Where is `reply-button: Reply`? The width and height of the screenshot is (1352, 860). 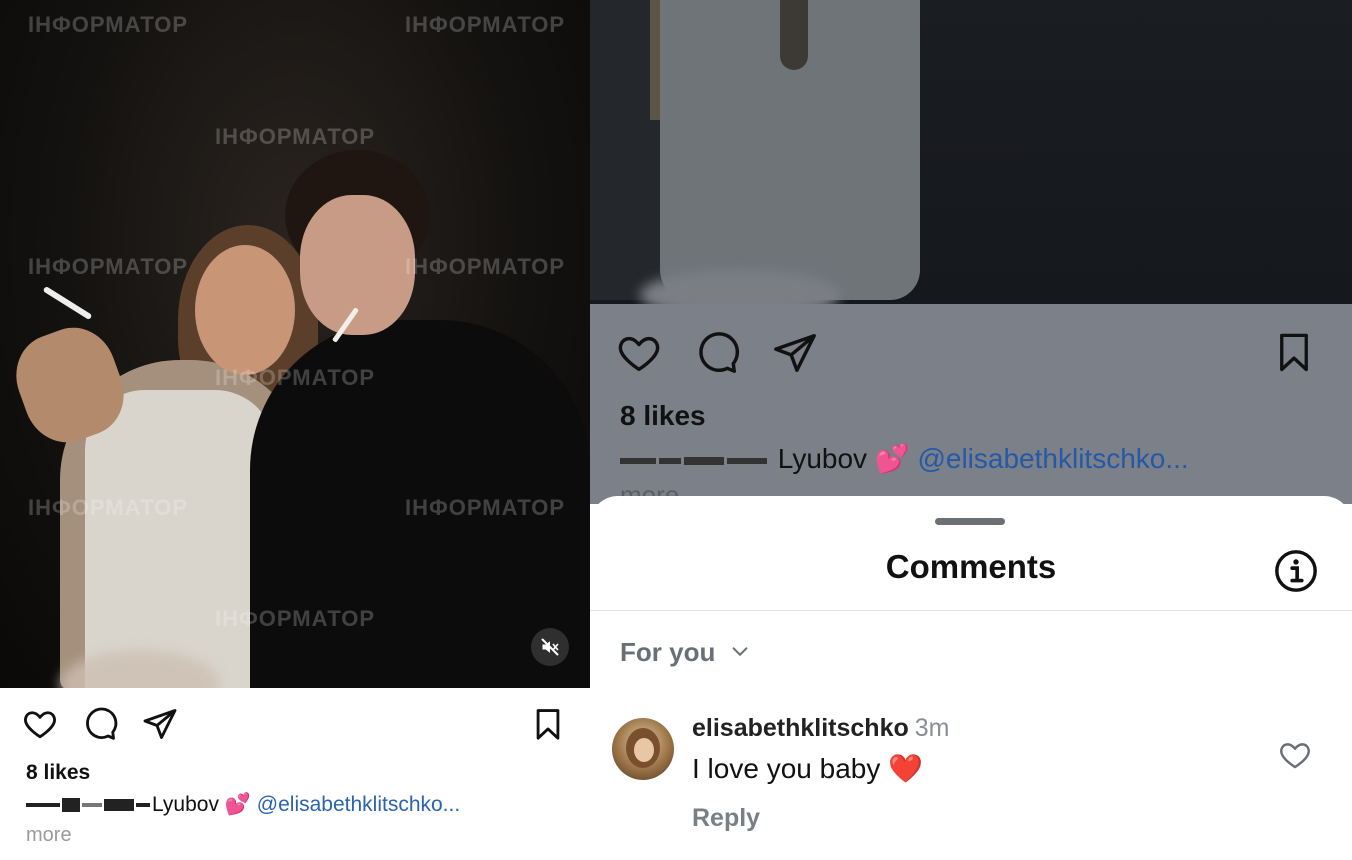 reply-button: Reply is located at coordinates (726, 818).